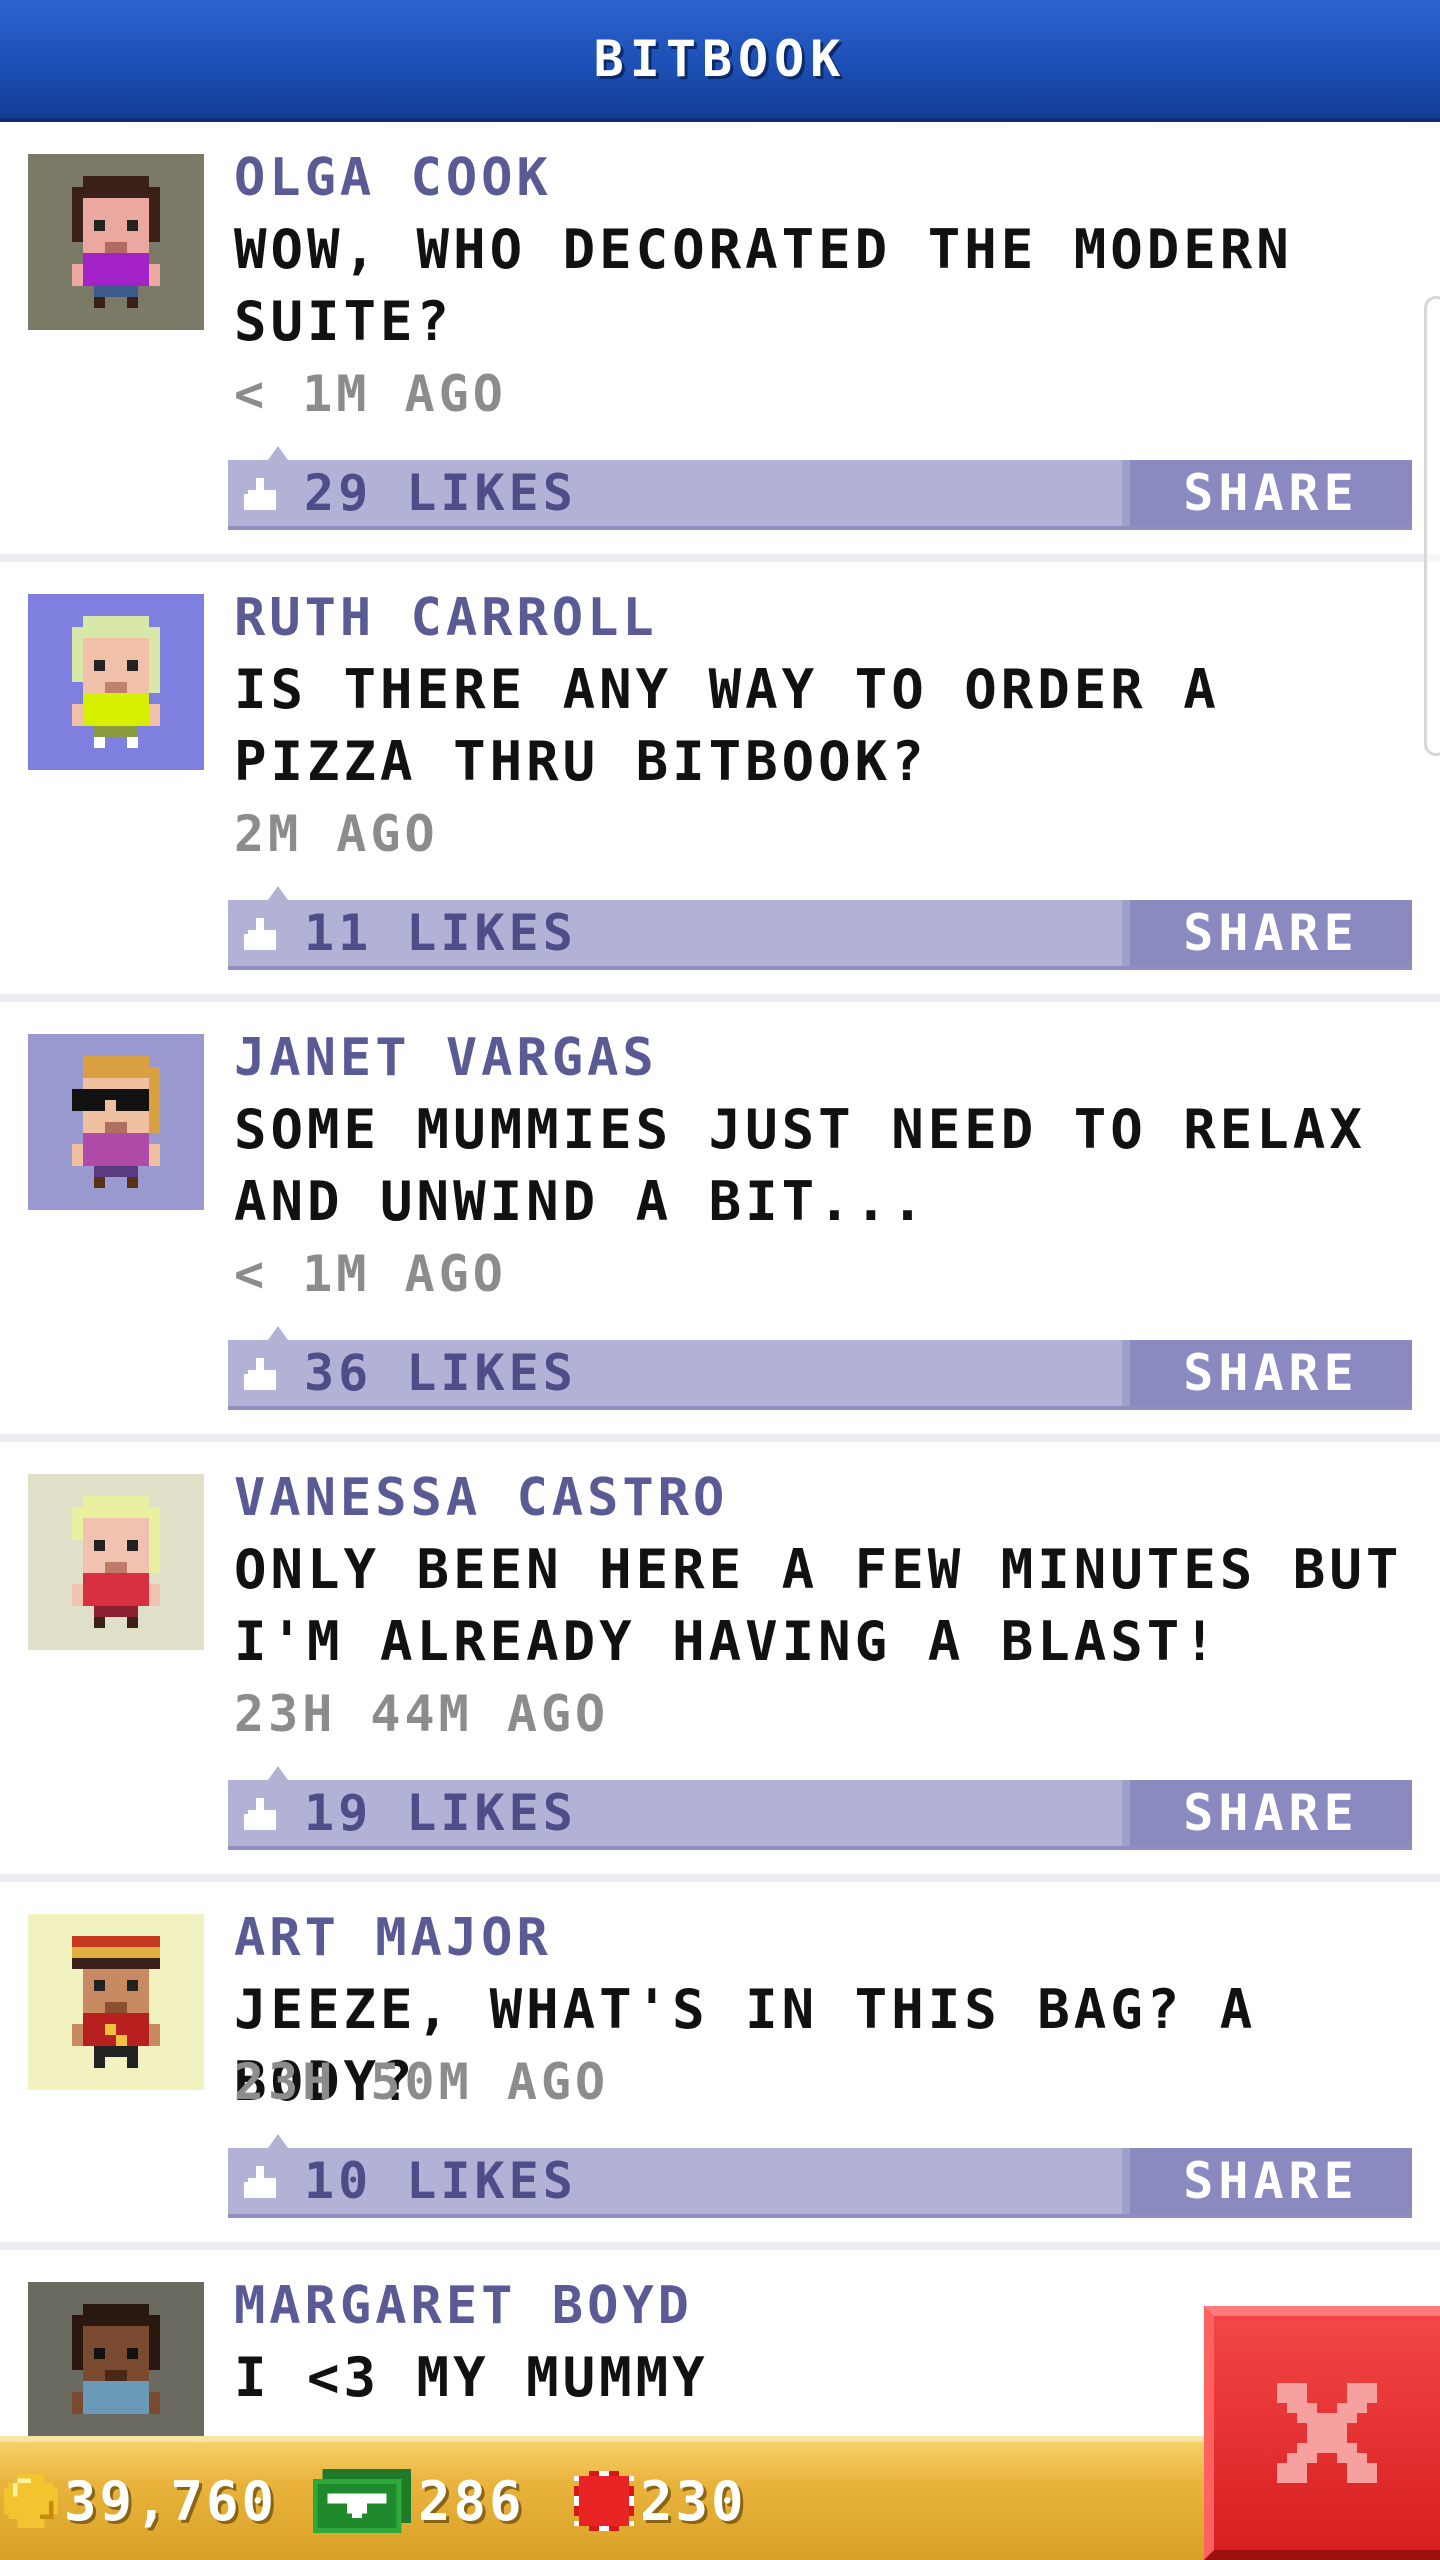 This screenshot has height=2560, width=1440. I want to click on post-action-bar: 11 LIKES SHARE, so click(820, 928).